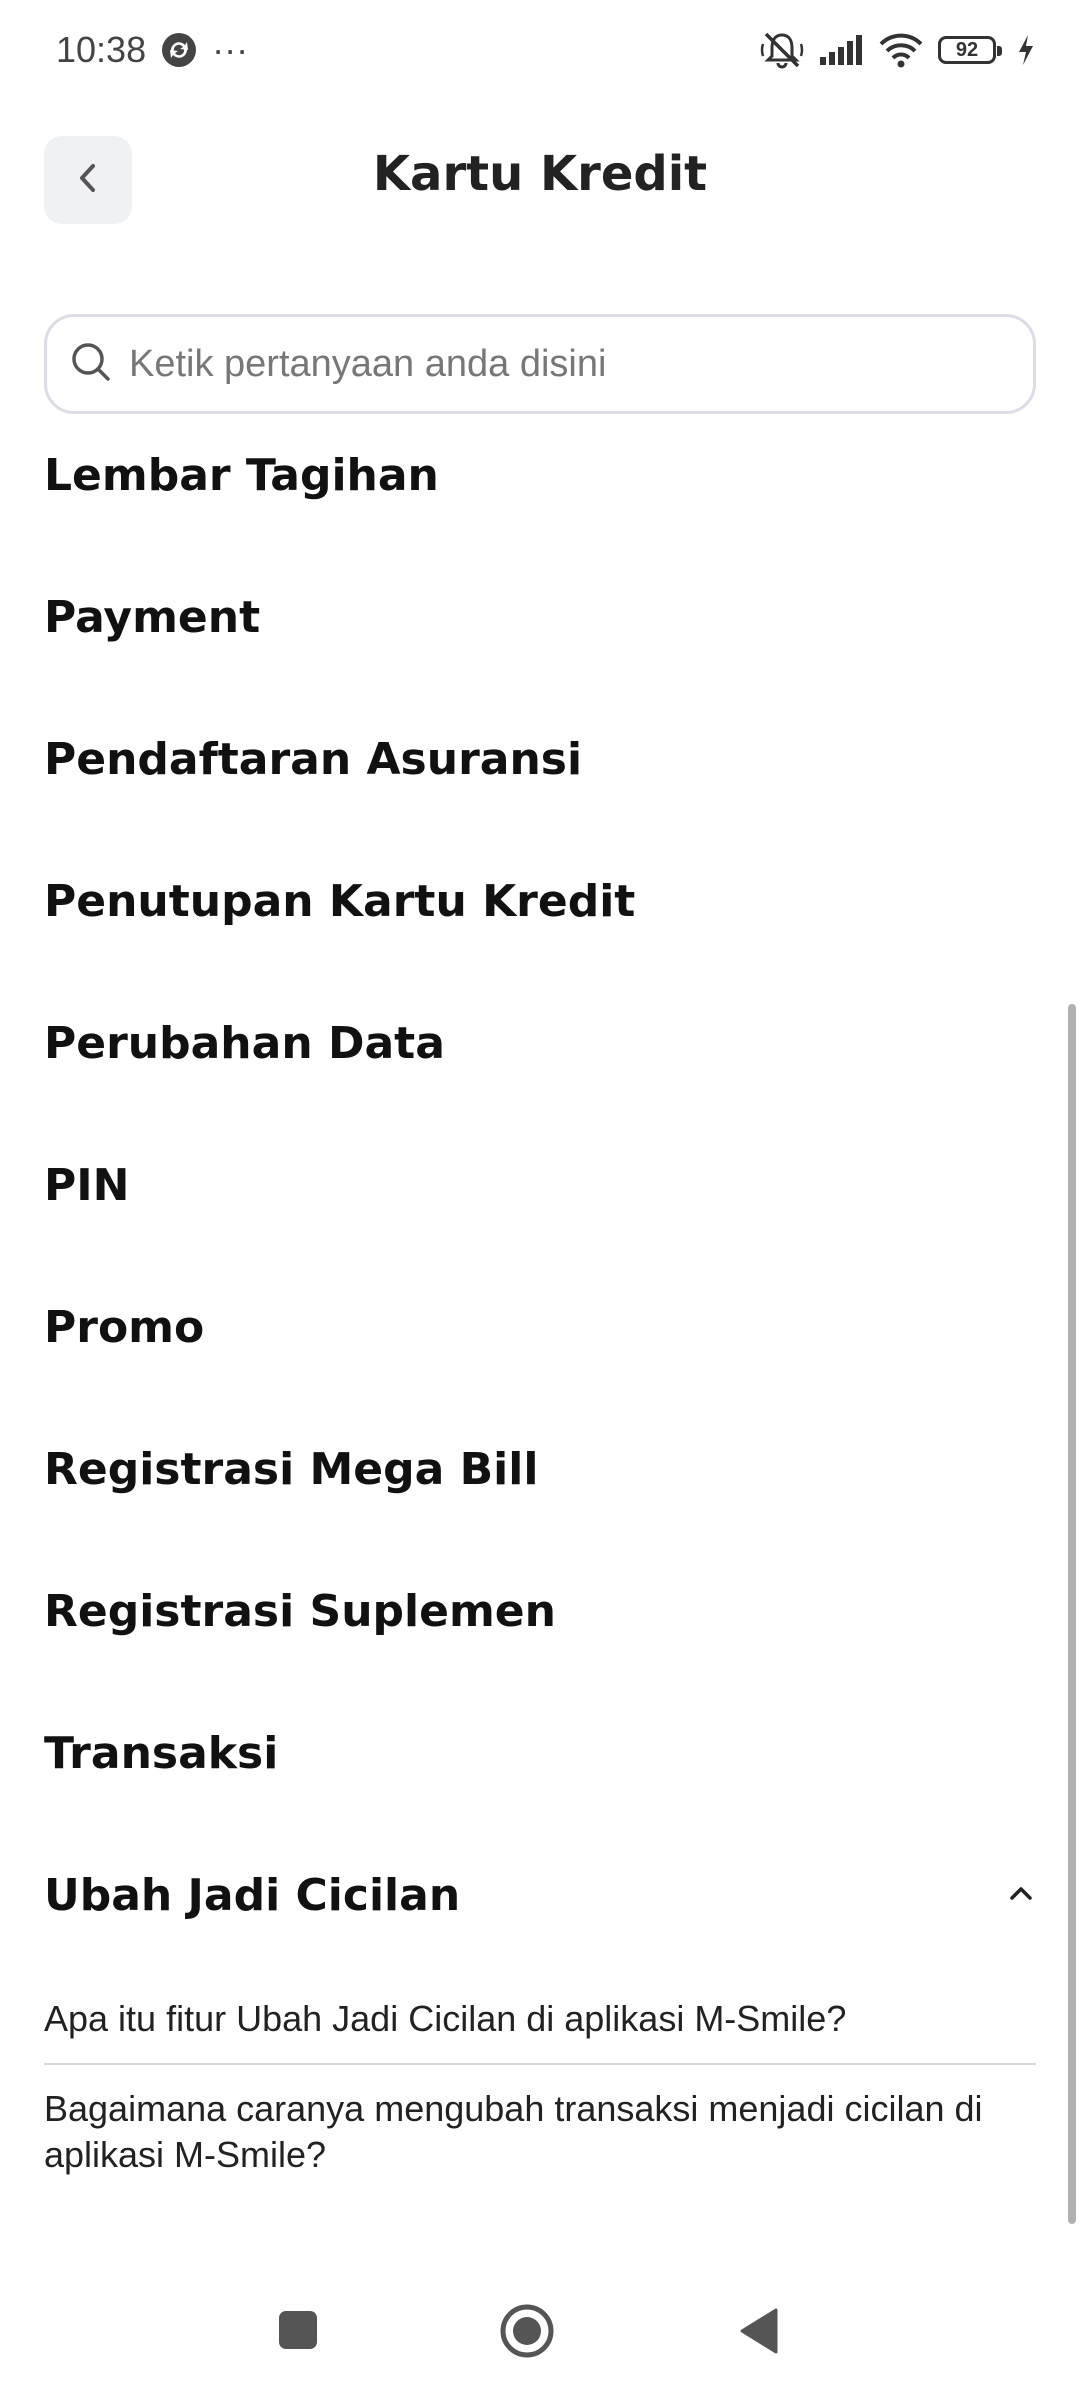 The height and width of the screenshot is (2400, 1080). Describe the element at coordinates (179, 50) in the screenshot. I see `sync-icon` at that location.